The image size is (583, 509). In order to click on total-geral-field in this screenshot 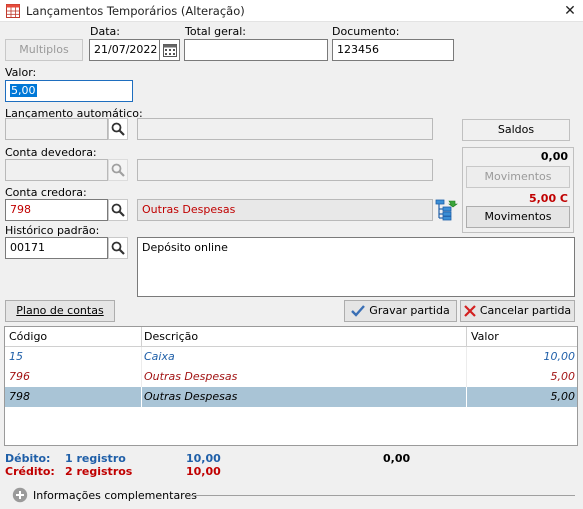, I will do `click(256, 50)`.